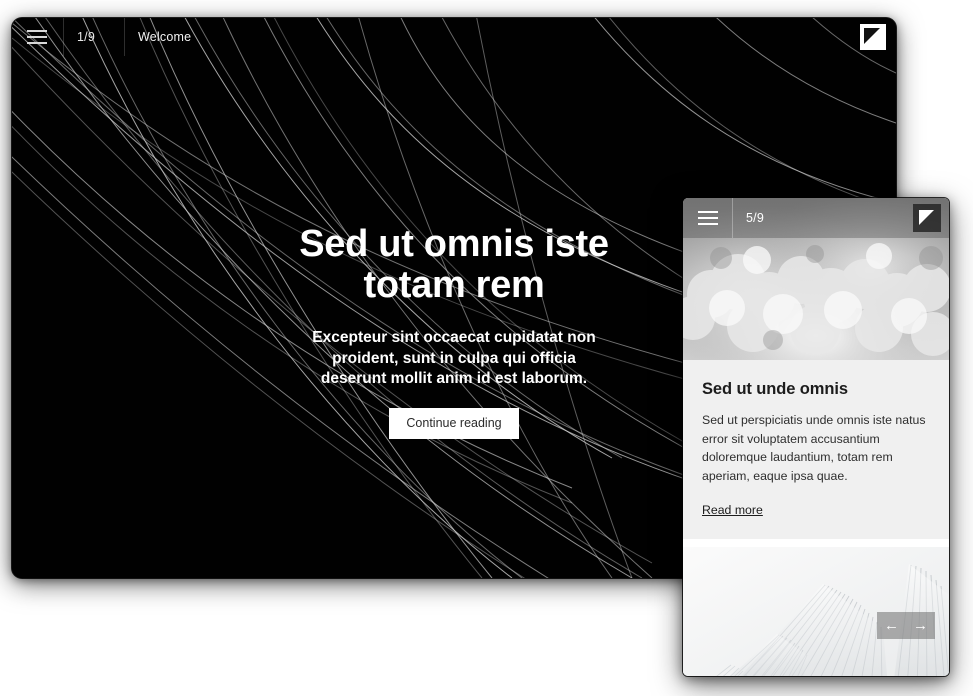  I want to click on mobile-gallery: ← →, so click(816, 611).